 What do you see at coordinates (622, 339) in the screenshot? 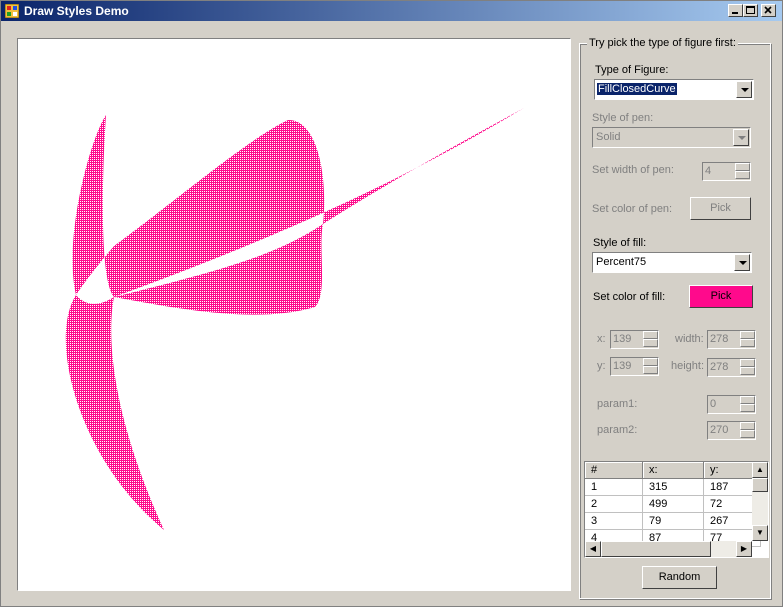
I see `x-value: 139` at bounding box center [622, 339].